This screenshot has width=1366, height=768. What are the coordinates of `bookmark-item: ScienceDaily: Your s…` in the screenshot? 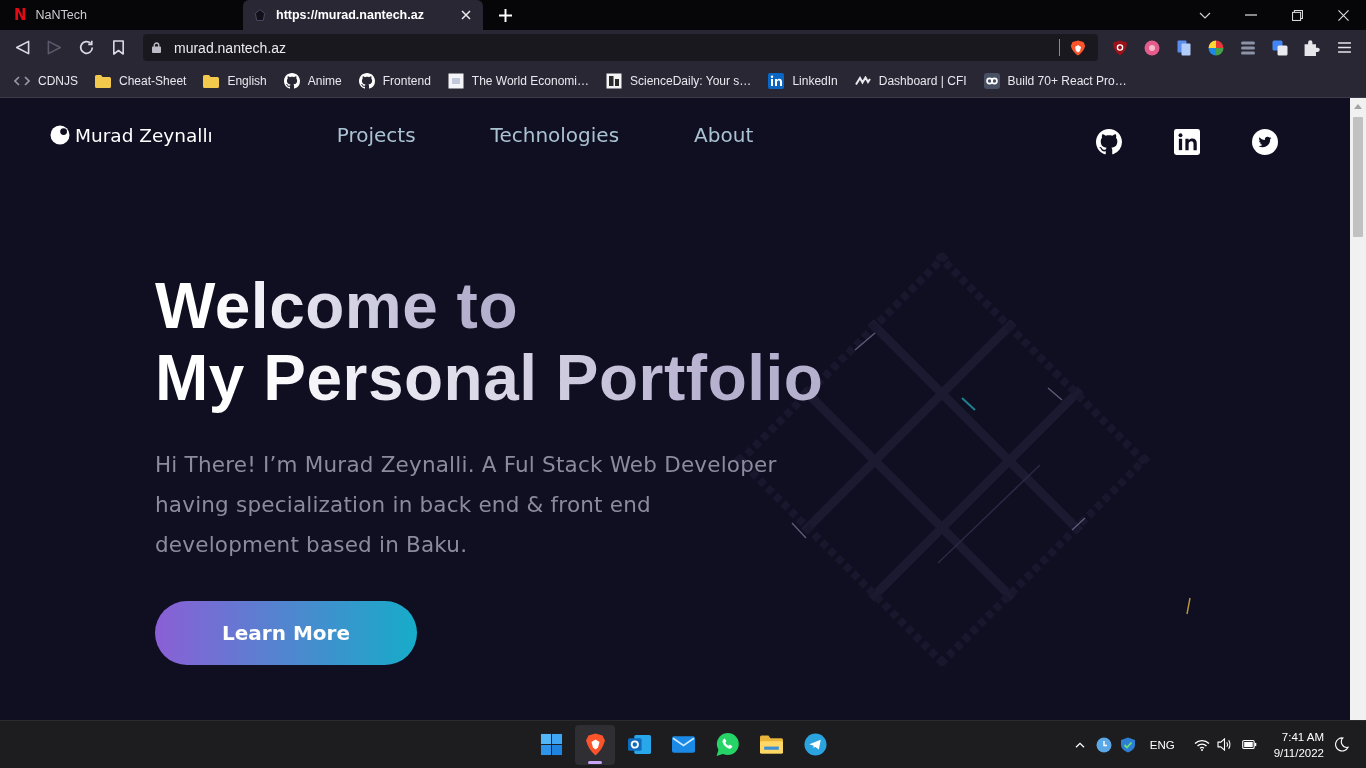 It's located at (678, 81).